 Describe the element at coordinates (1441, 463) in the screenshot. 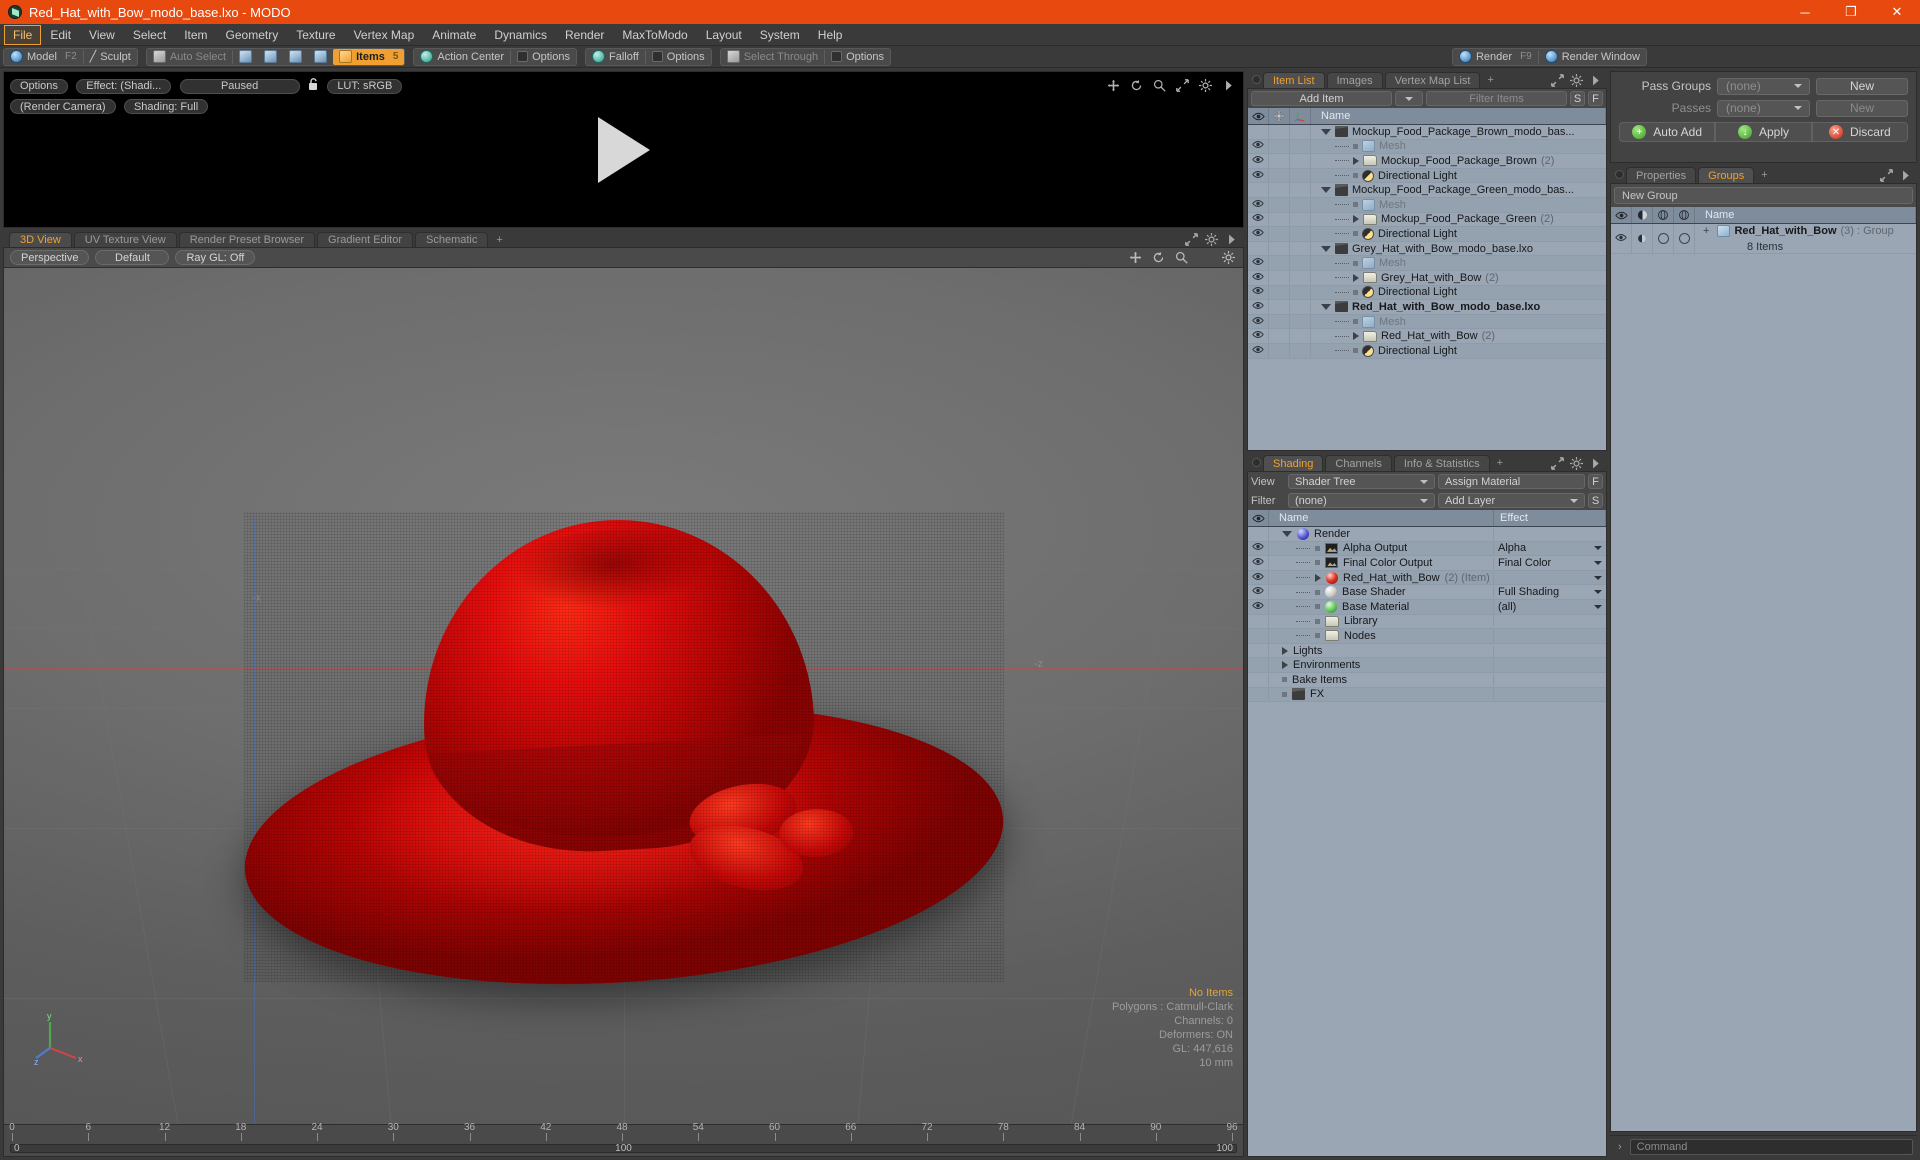

I see `shading-tab-info-statistics: Info & Statistics` at that location.